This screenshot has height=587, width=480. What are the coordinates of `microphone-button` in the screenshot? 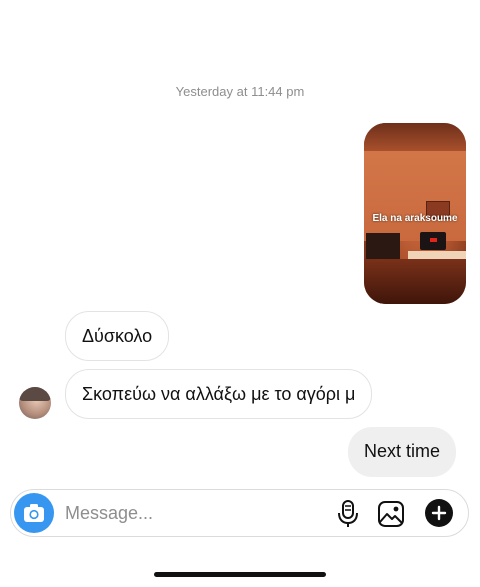 It's located at (348, 514).